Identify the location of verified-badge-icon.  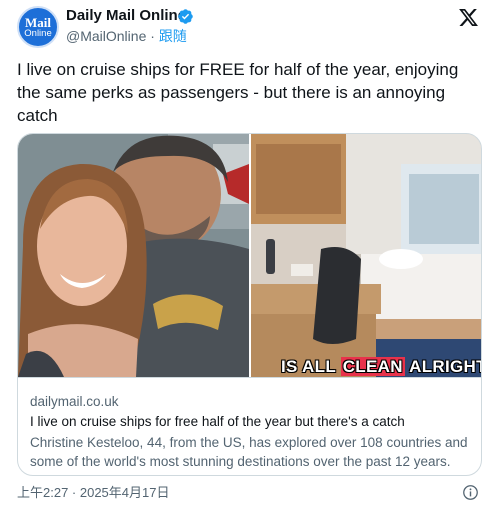
(185, 16).